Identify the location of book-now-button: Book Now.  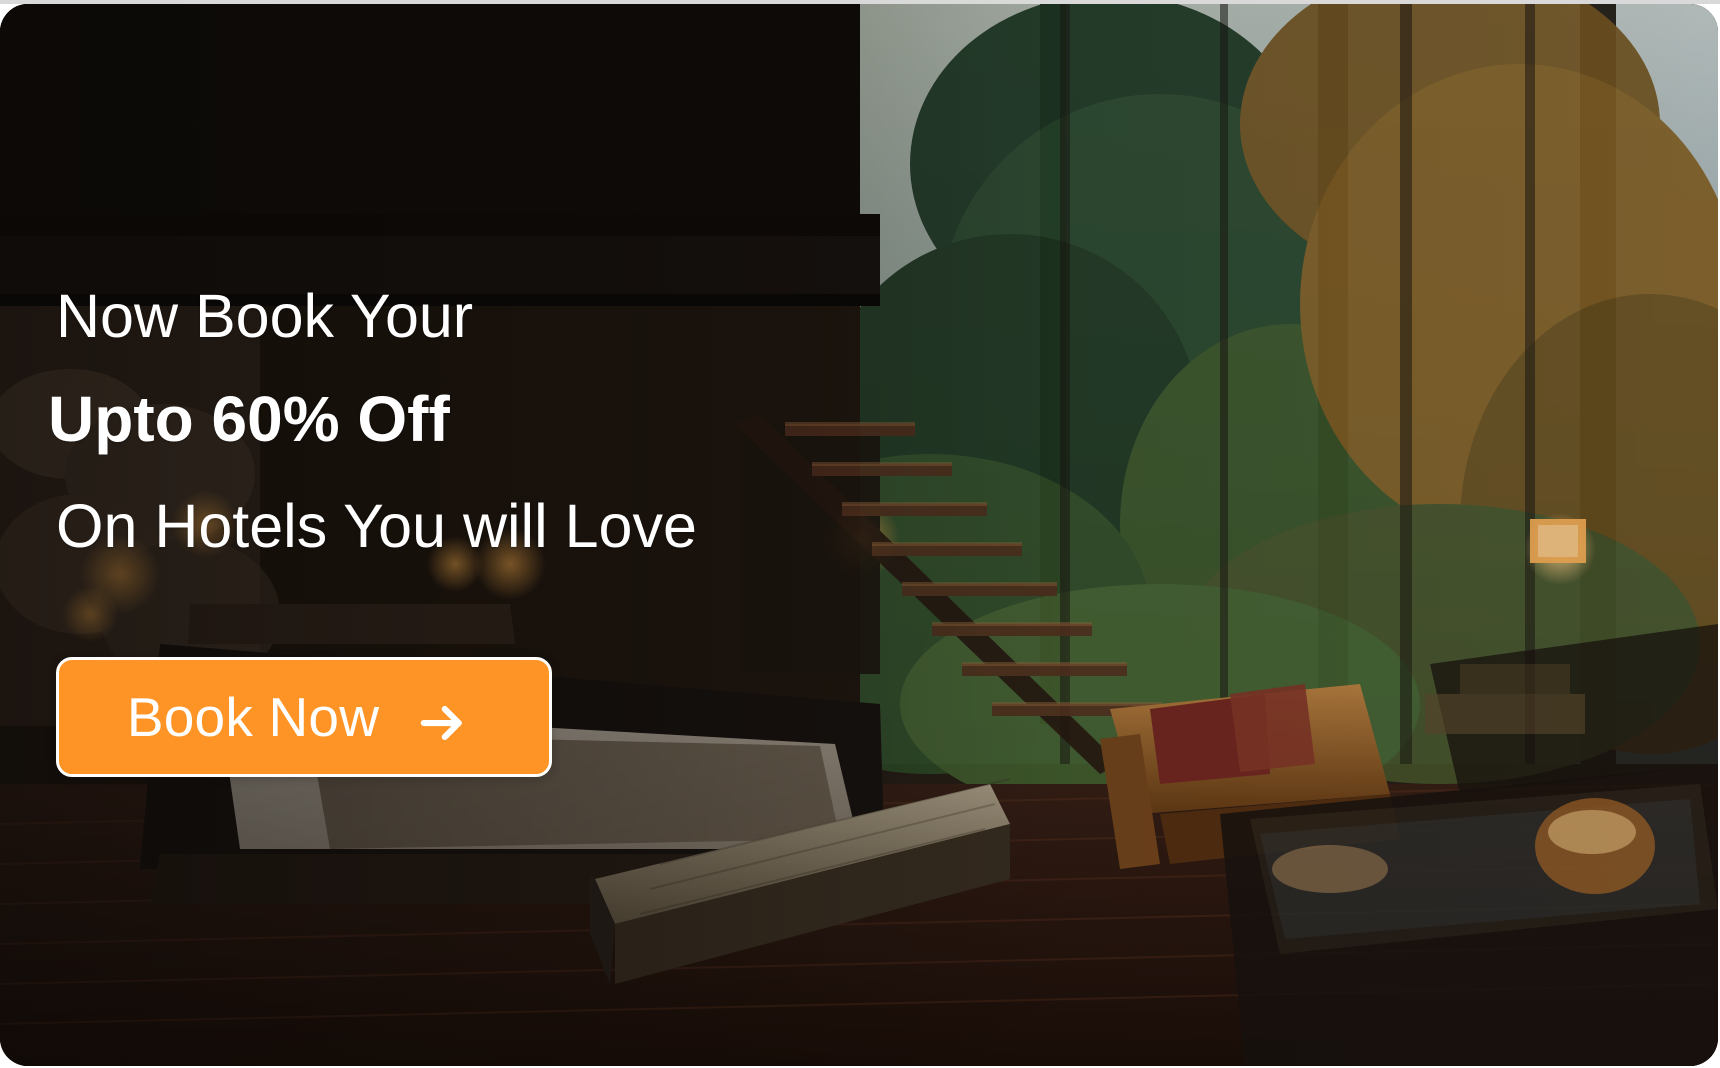
(304, 717).